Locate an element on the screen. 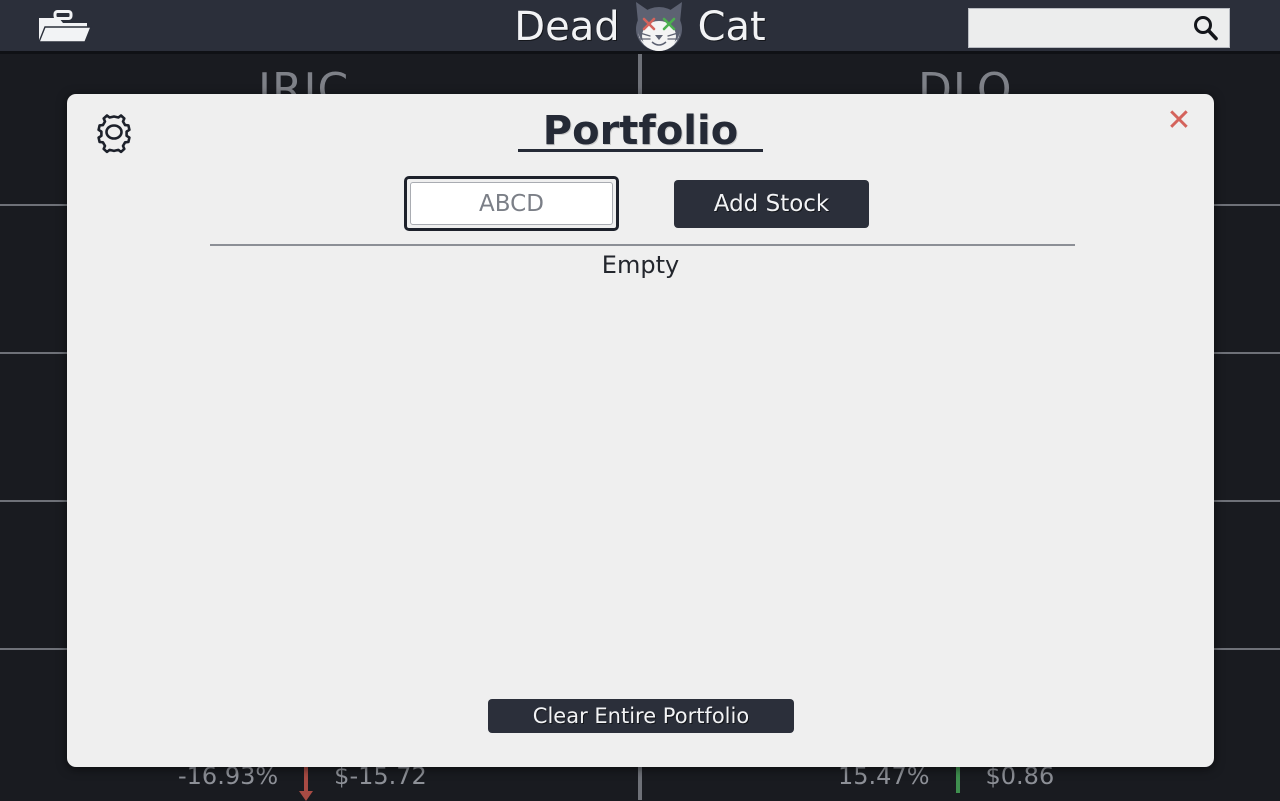 The width and height of the screenshot is (1280, 801). dead-cat-logo is located at coordinates (658, 26).